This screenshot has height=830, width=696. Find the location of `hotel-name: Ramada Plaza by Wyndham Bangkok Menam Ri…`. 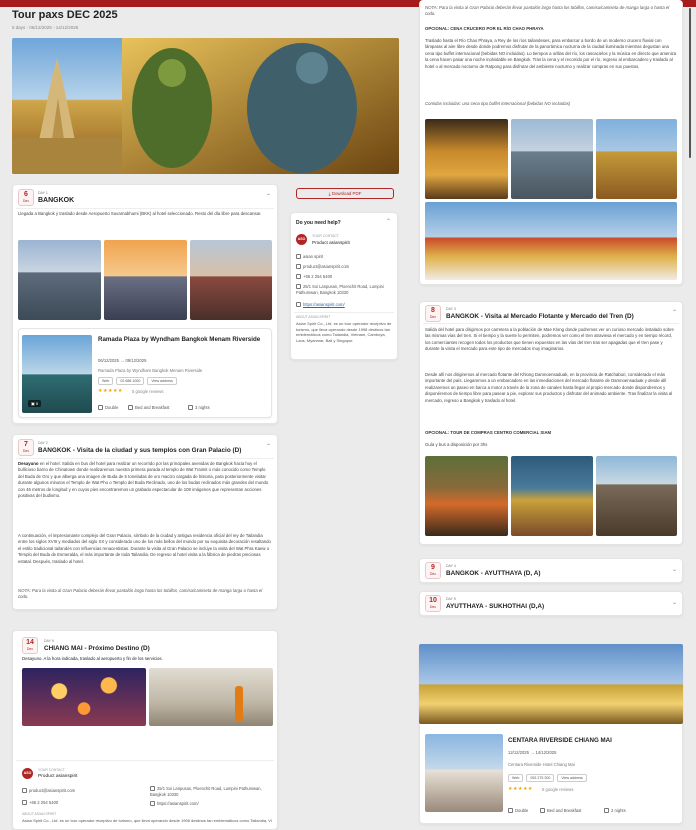

hotel-name: Ramada Plaza by Wyndham Bangkok Menam Ri… is located at coordinates (179, 339).